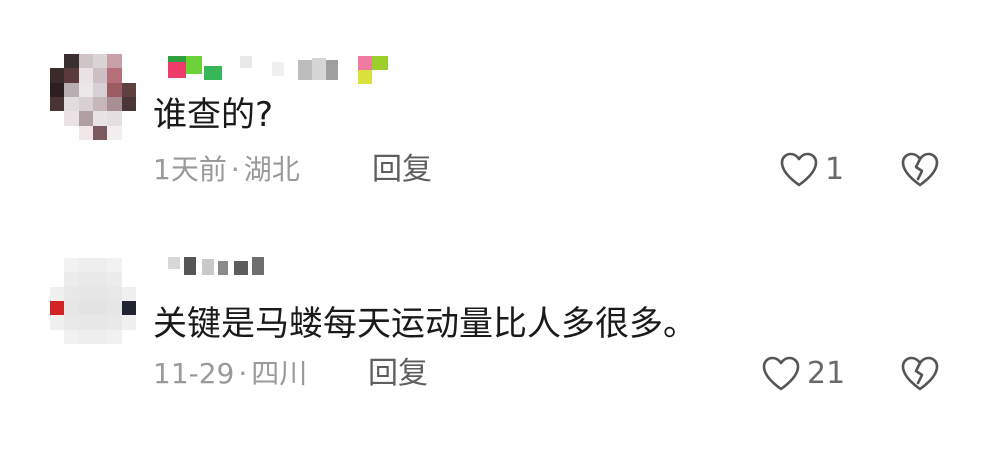 The width and height of the screenshot is (984, 449). Describe the element at coordinates (190, 169) in the screenshot. I see `comment-time: 1天前` at that location.